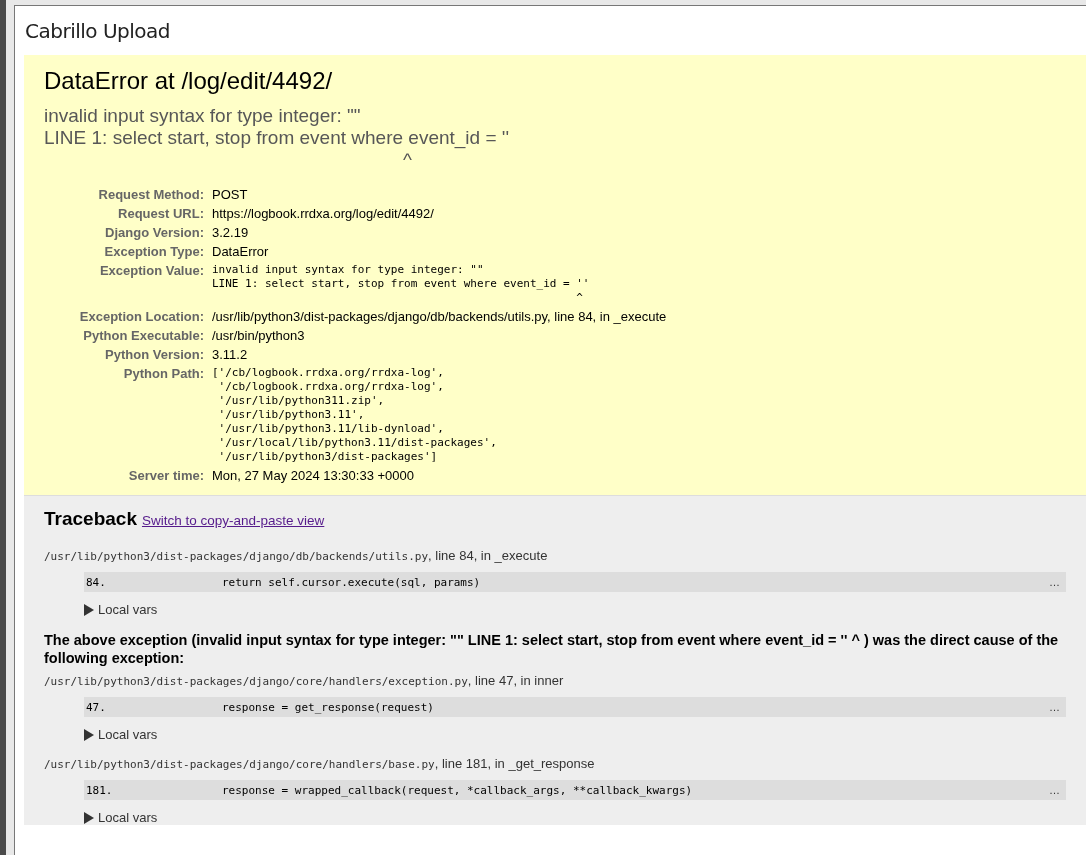 The image size is (1086, 855). Describe the element at coordinates (151, 195) in the screenshot. I see `meta-label: Request Method:` at that location.